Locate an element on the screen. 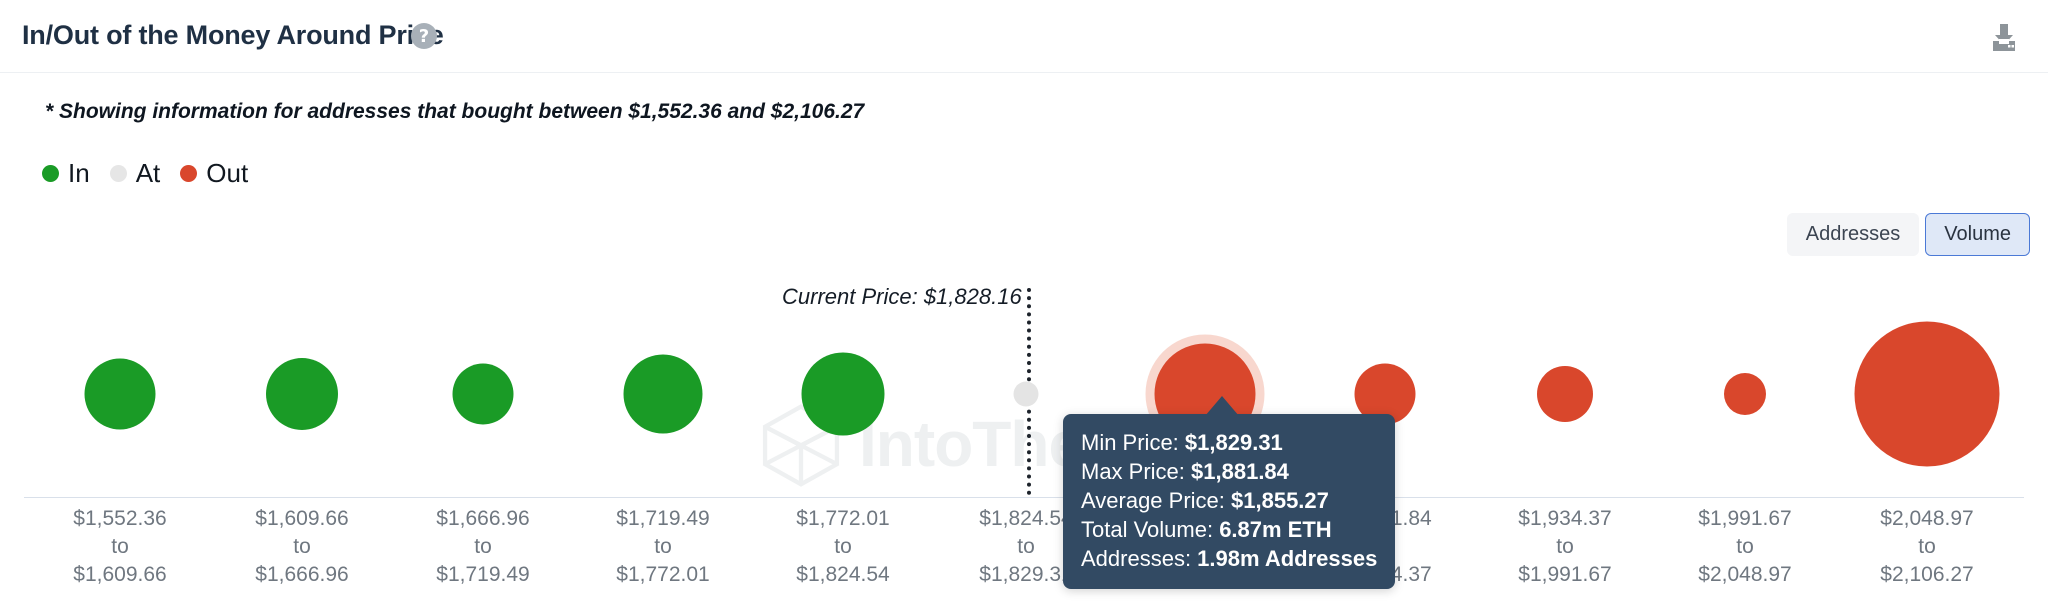 The image size is (2048, 616). tooltip-row-label: Average Price: is located at coordinates (1156, 501).